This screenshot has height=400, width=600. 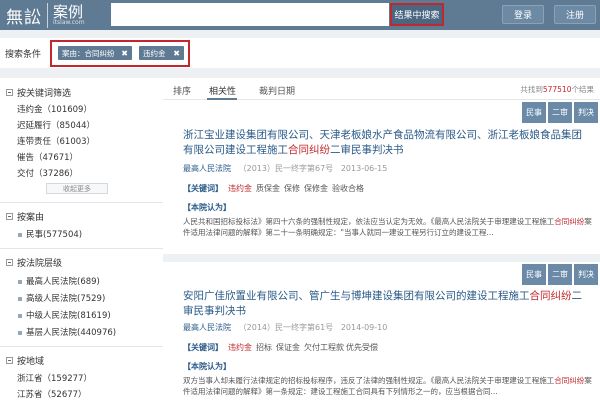 What do you see at coordinates (68, 316) in the screenshot?
I see `court-item-label: 中级人民法院(81619)` at bounding box center [68, 316].